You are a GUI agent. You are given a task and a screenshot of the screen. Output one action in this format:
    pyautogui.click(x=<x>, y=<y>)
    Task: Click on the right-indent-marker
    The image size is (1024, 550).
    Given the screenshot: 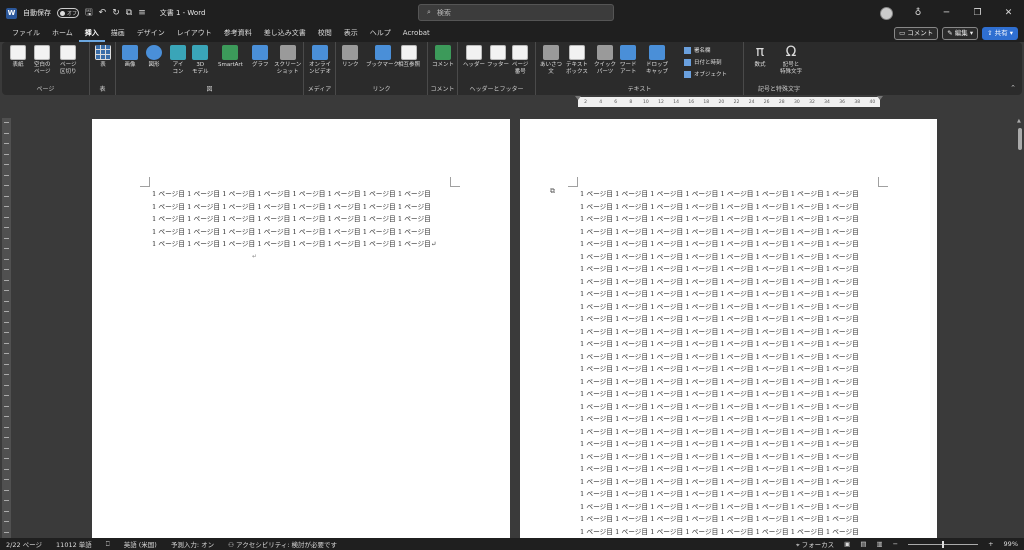 What is the action you would take?
    pyautogui.click(x=880, y=98)
    